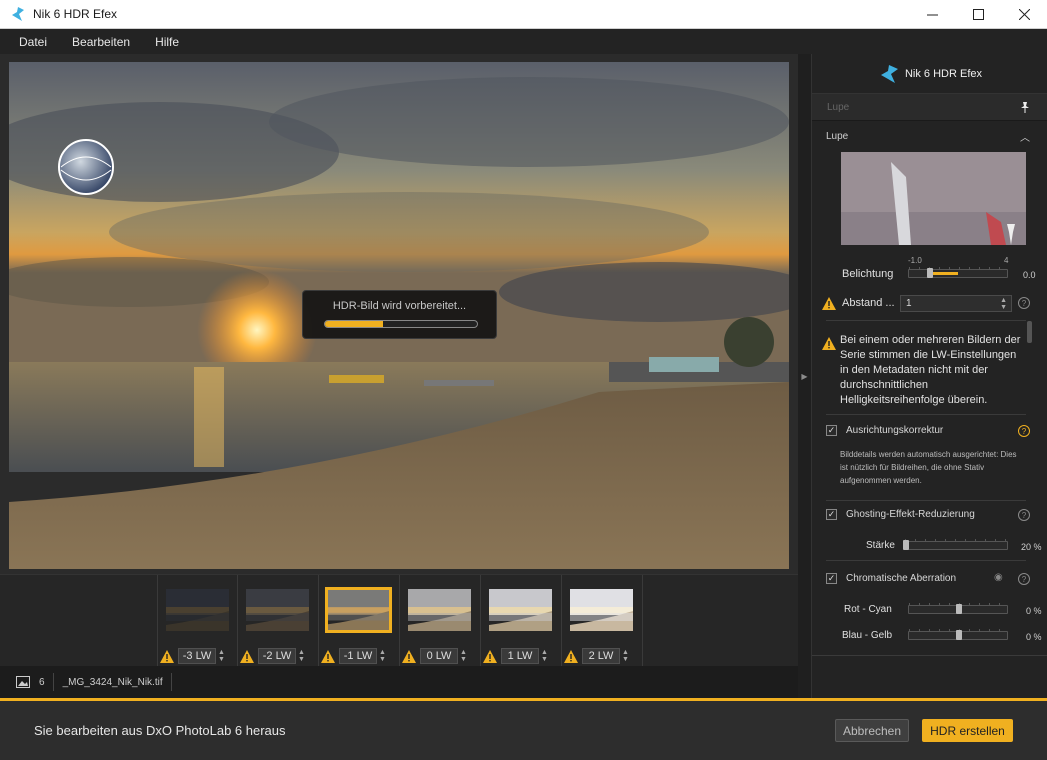  I want to click on filmstrip-item: -3 LW ▲ ▼, so click(197, 621).